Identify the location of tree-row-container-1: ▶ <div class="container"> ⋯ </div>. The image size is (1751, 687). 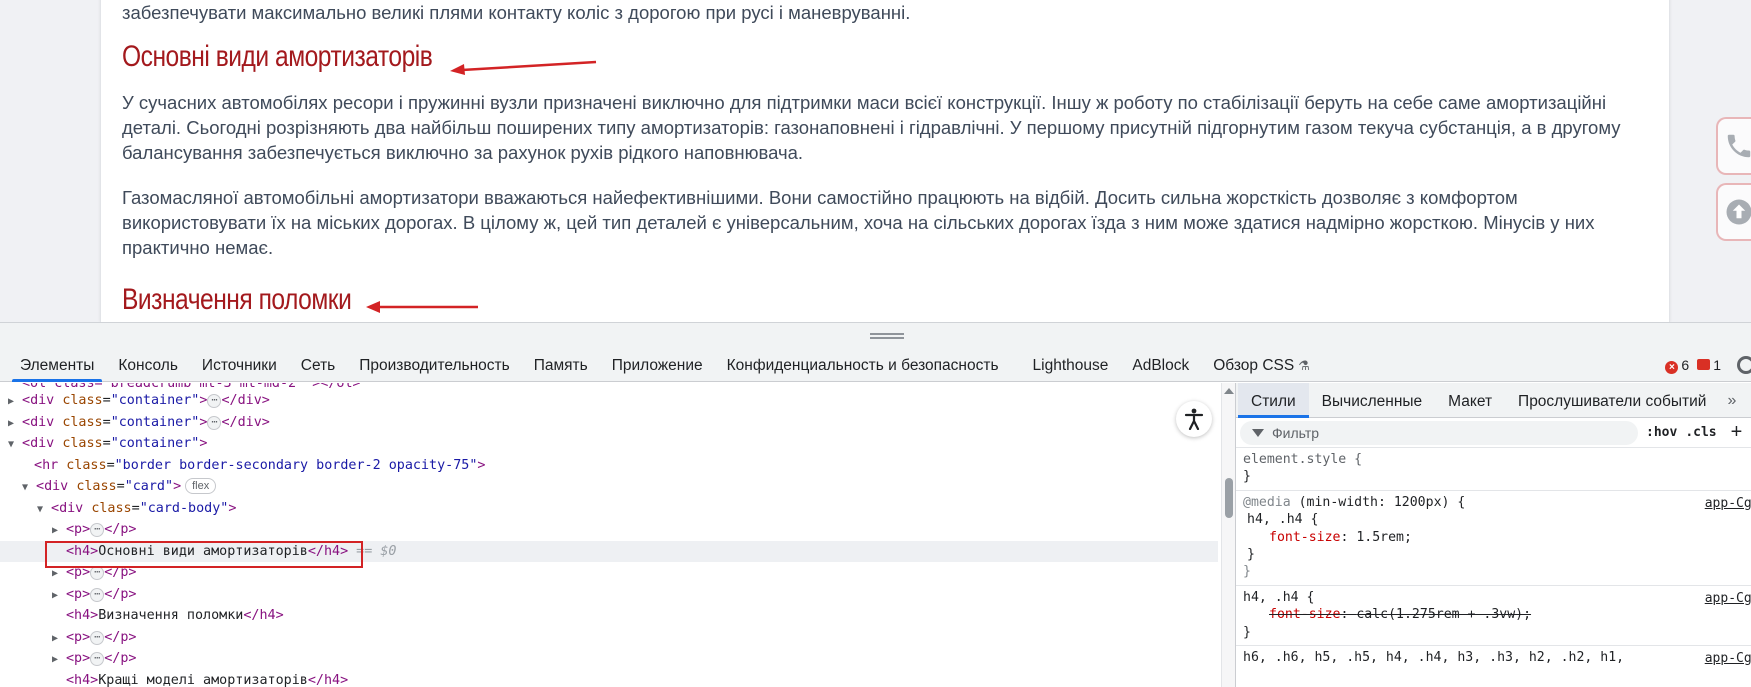
(609, 401).